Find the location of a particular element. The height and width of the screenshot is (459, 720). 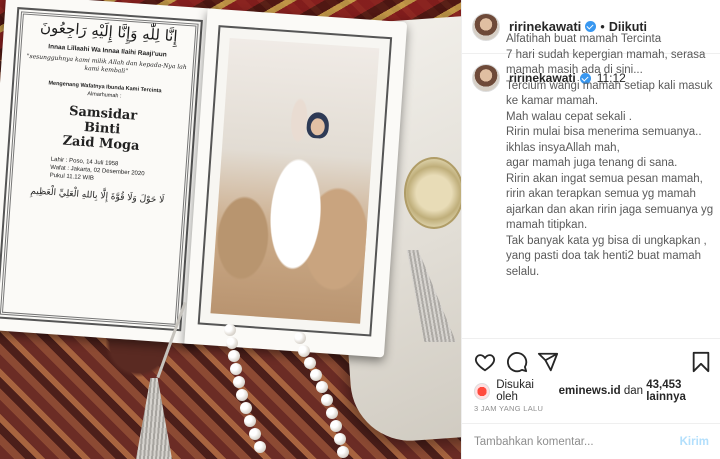

likes-prefix: Disukai oleh is located at coordinates (515, 391).